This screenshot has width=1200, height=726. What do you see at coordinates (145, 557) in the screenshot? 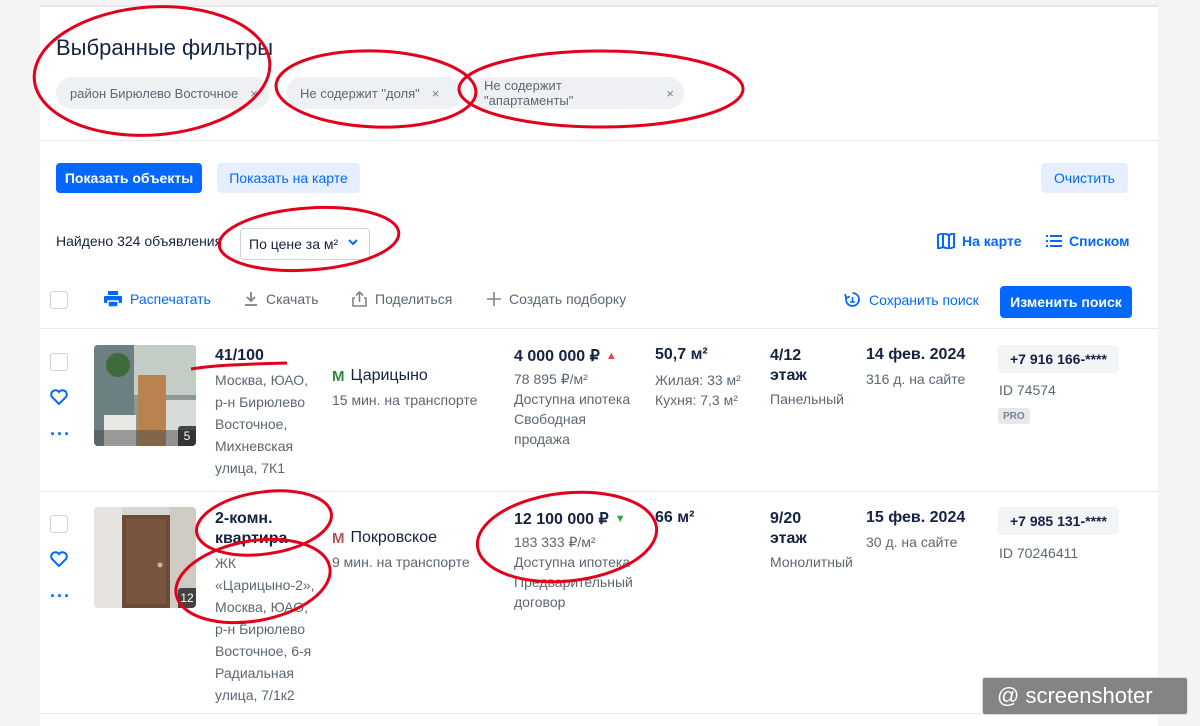
I see `listing-photo: 12` at bounding box center [145, 557].